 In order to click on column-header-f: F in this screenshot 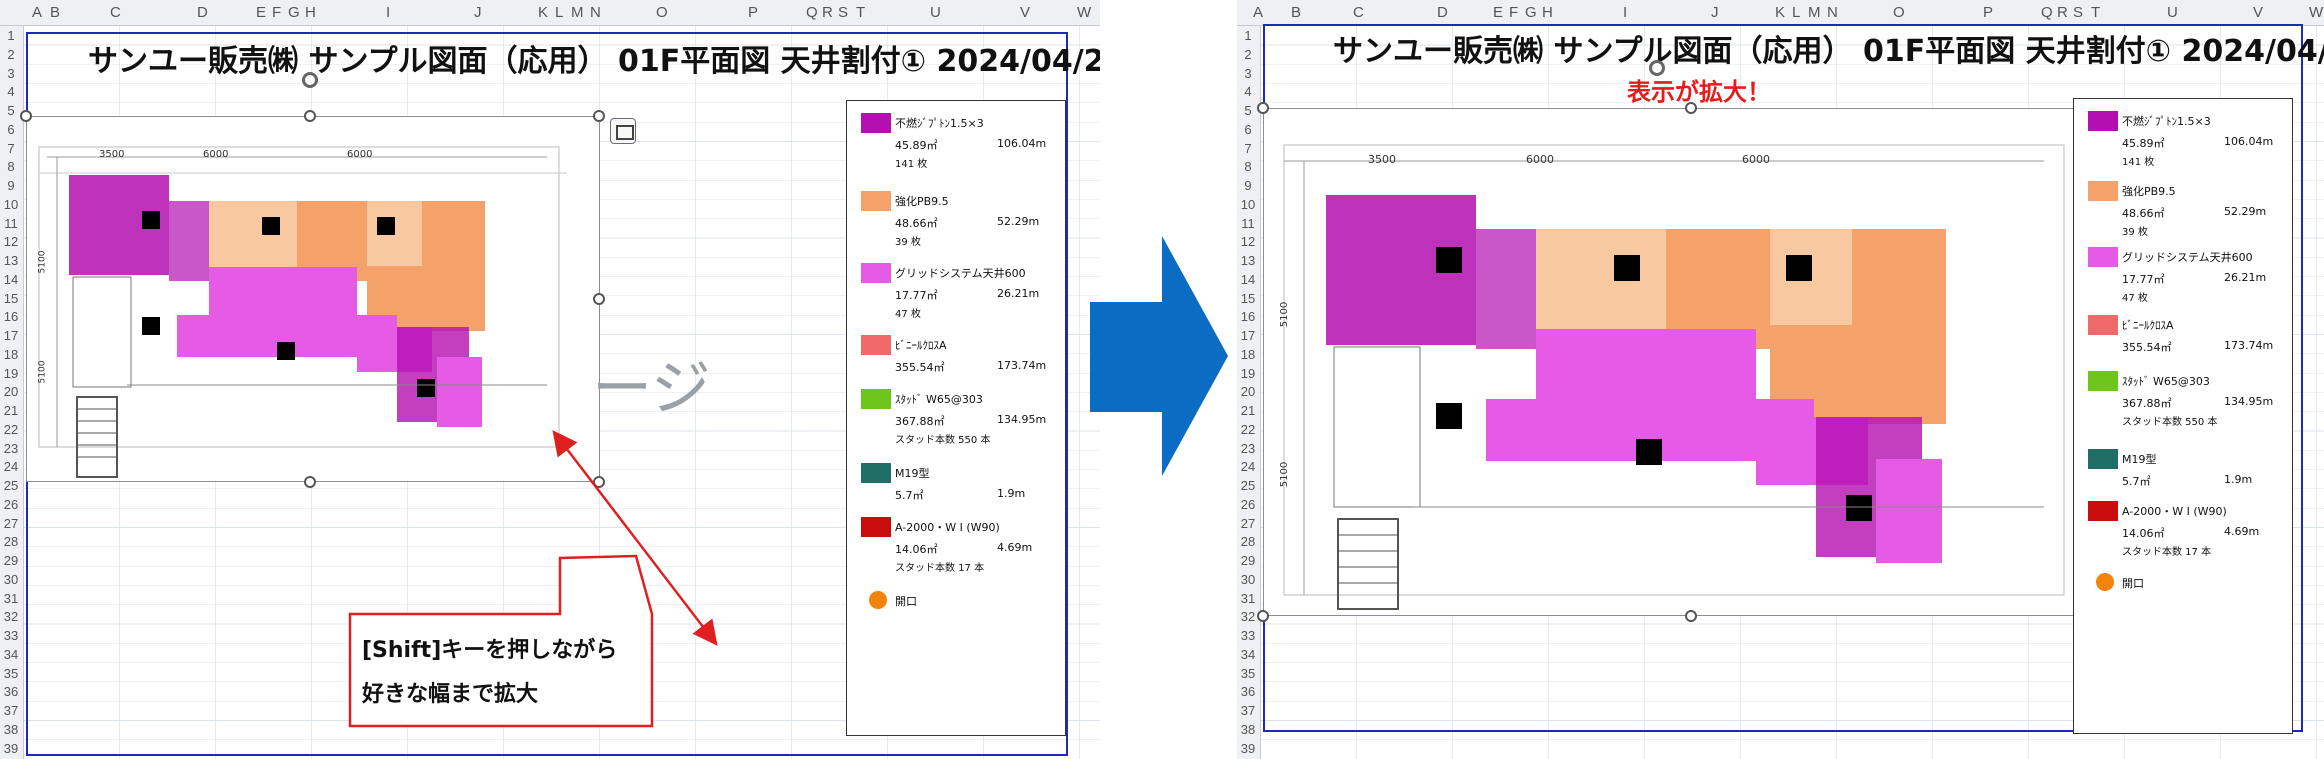, I will do `click(1513, 12)`.